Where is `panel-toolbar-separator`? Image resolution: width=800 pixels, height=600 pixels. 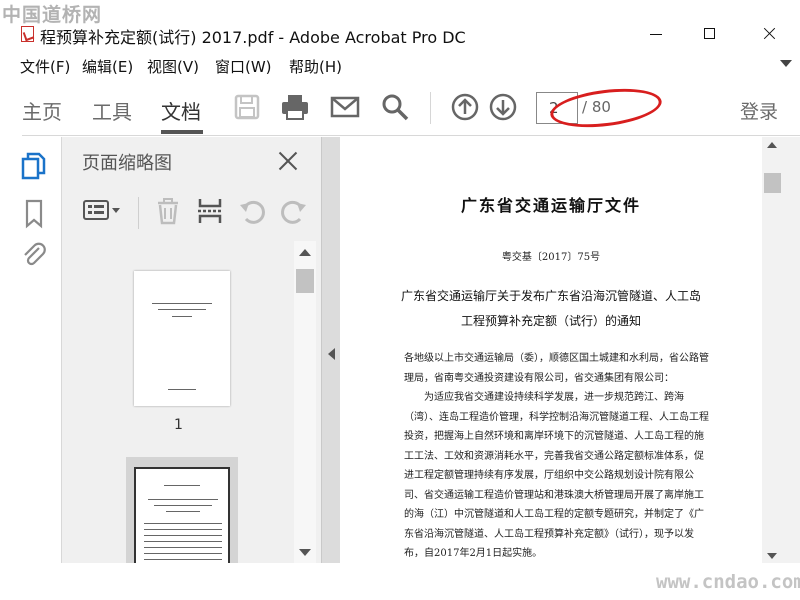
panel-toolbar-separator is located at coordinates (138, 213).